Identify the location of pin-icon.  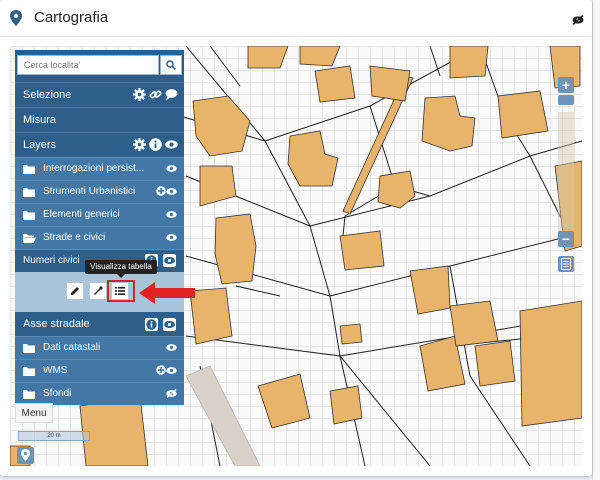
(16, 20).